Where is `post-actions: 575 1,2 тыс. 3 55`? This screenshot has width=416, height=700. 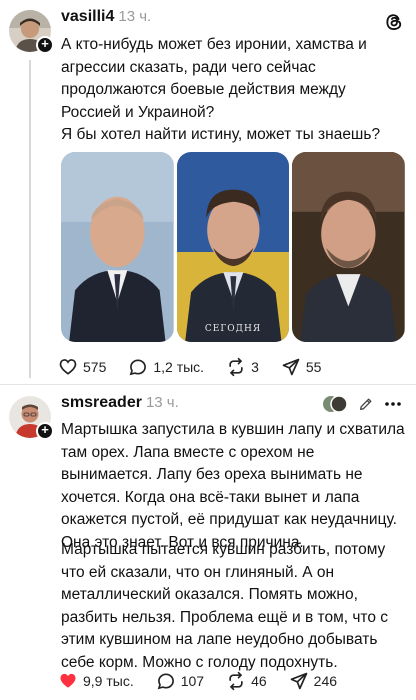 post-actions: 575 1,2 тыс. 3 55 is located at coordinates (200, 367).